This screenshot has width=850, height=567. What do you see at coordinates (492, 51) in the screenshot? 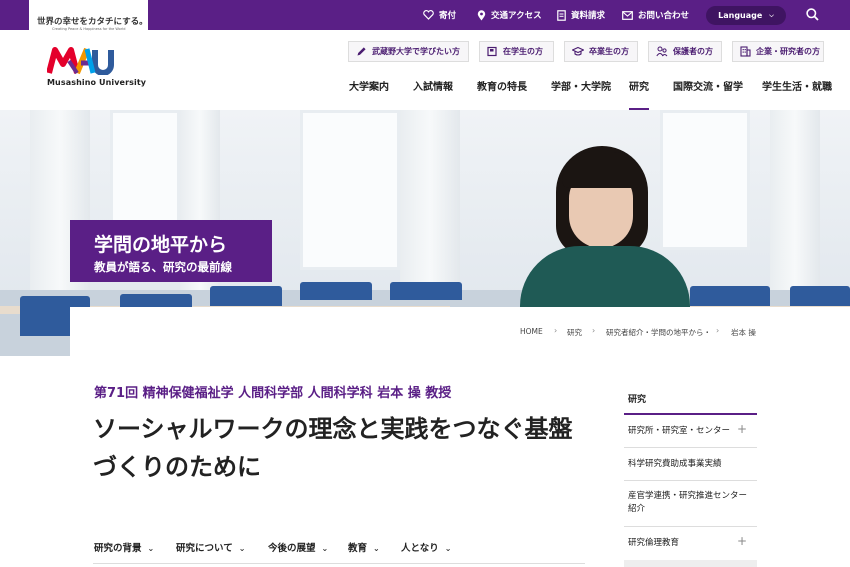
I see `student-icon` at bounding box center [492, 51].